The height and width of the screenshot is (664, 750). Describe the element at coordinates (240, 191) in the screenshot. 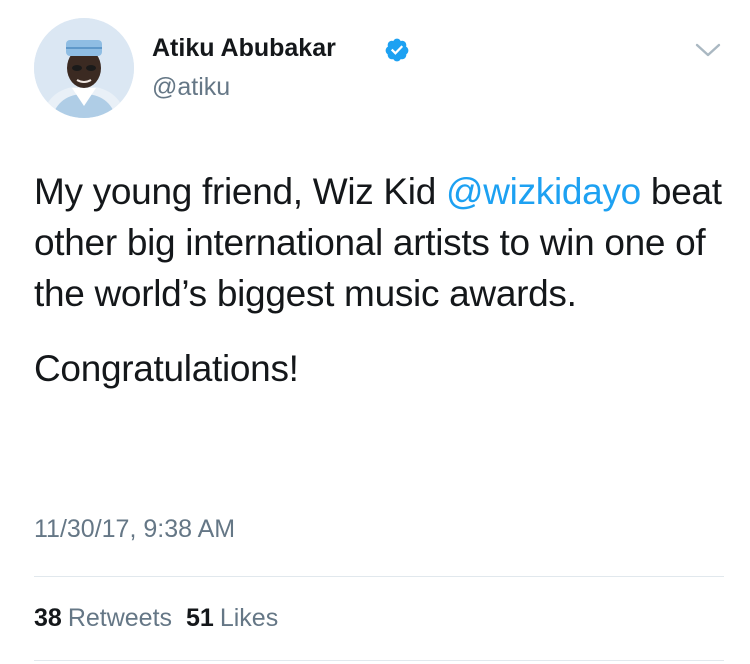

I see `tweet-text-start: My young friend, Wiz Kid` at that location.